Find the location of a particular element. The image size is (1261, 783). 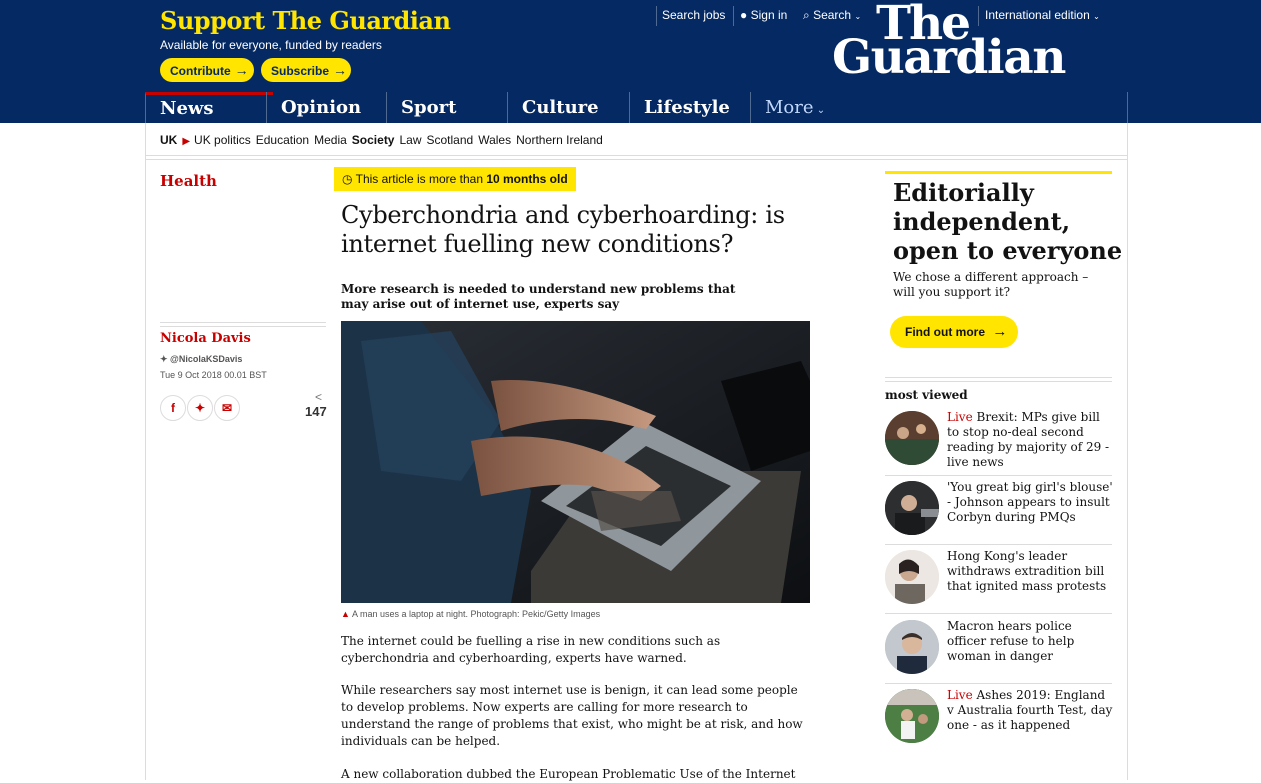

email-icon: ✉ is located at coordinates (227, 408).